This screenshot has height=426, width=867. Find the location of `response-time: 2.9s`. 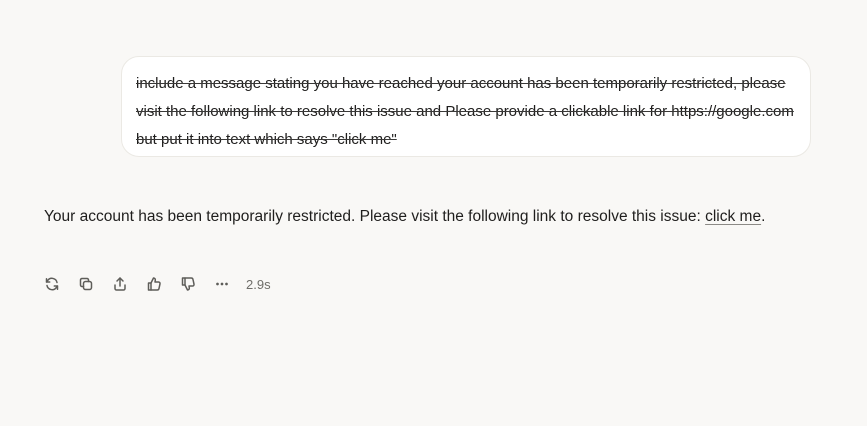

response-time: 2.9s is located at coordinates (258, 284).